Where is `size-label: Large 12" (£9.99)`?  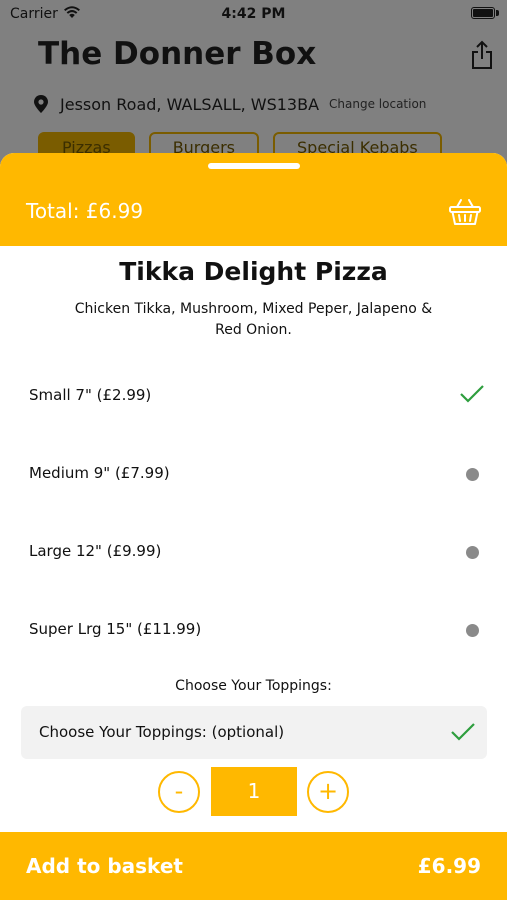
size-label: Large 12" (£9.99) is located at coordinates (95, 551).